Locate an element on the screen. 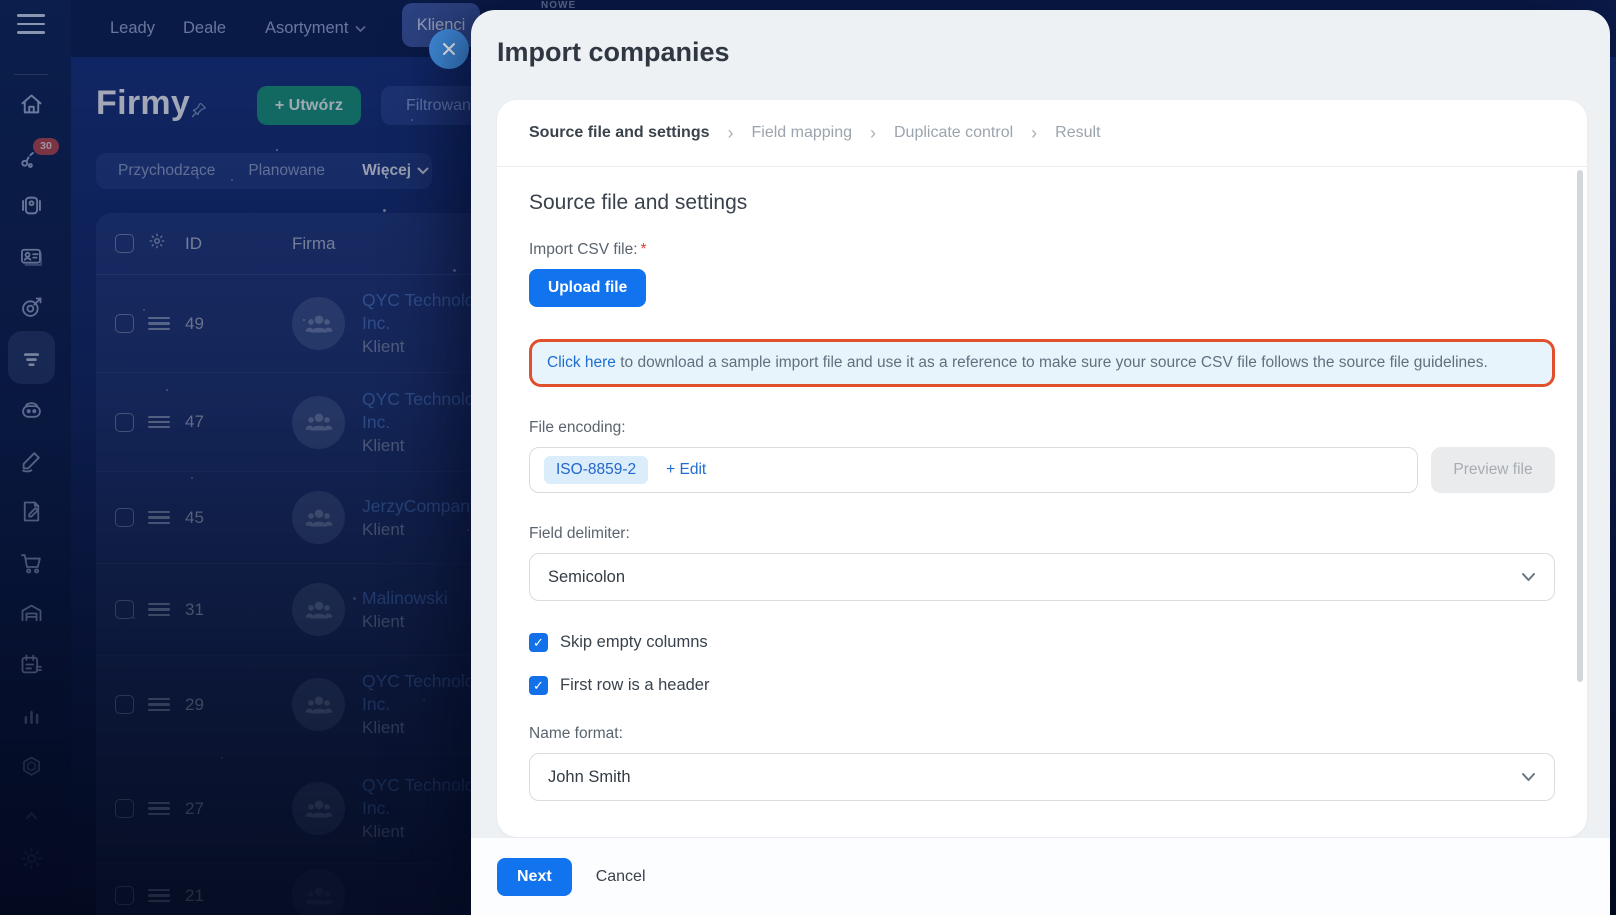  document-edit-icon is located at coordinates (31, 511).